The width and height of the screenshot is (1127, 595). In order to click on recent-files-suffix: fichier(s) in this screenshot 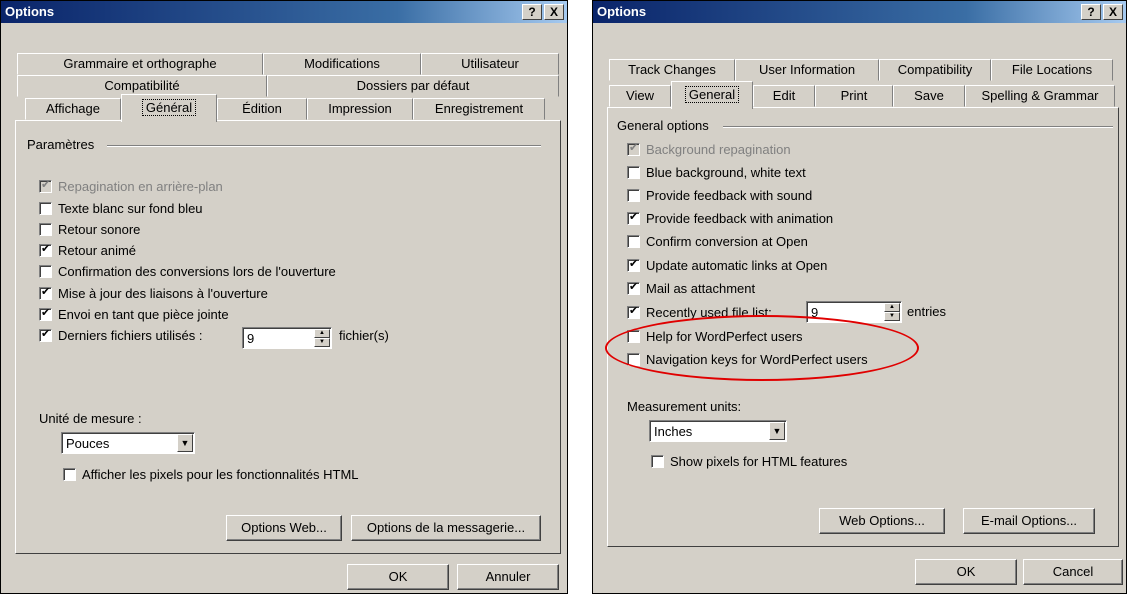, I will do `click(364, 335)`.